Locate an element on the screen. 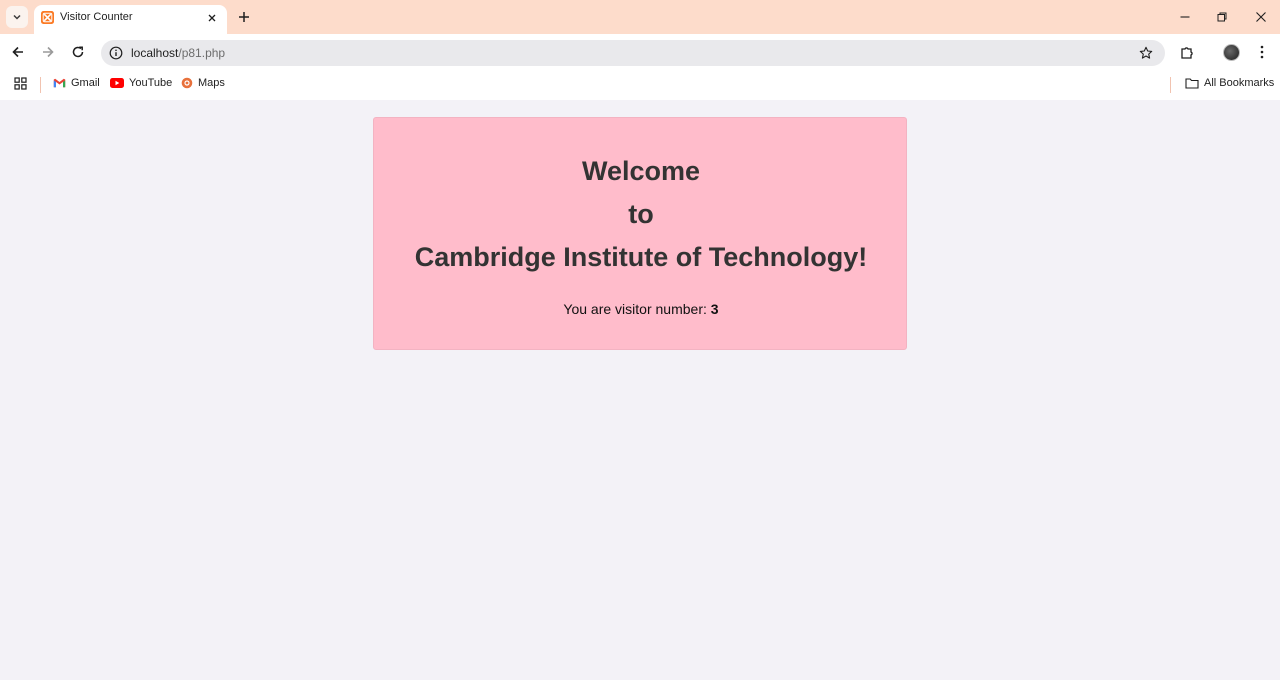 This screenshot has width=1280, height=680. bookmark-gmail: Gmail is located at coordinates (76, 83).